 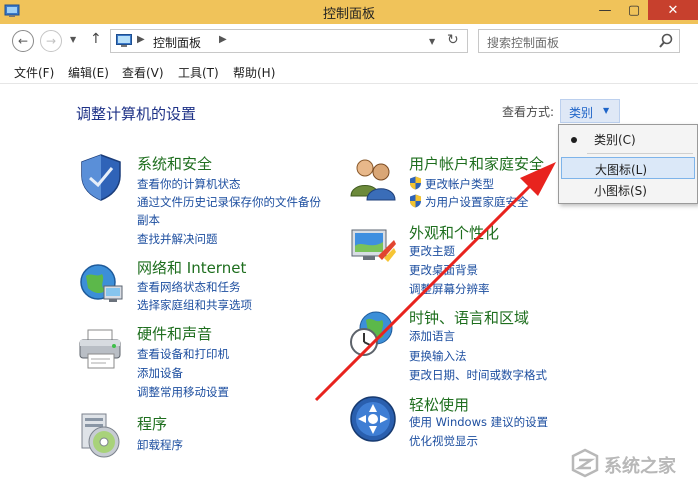 What do you see at coordinates (439, 404) in the screenshot?
I see `category-ease-of-access: 轻松使用` at bounding box center [439, 404].